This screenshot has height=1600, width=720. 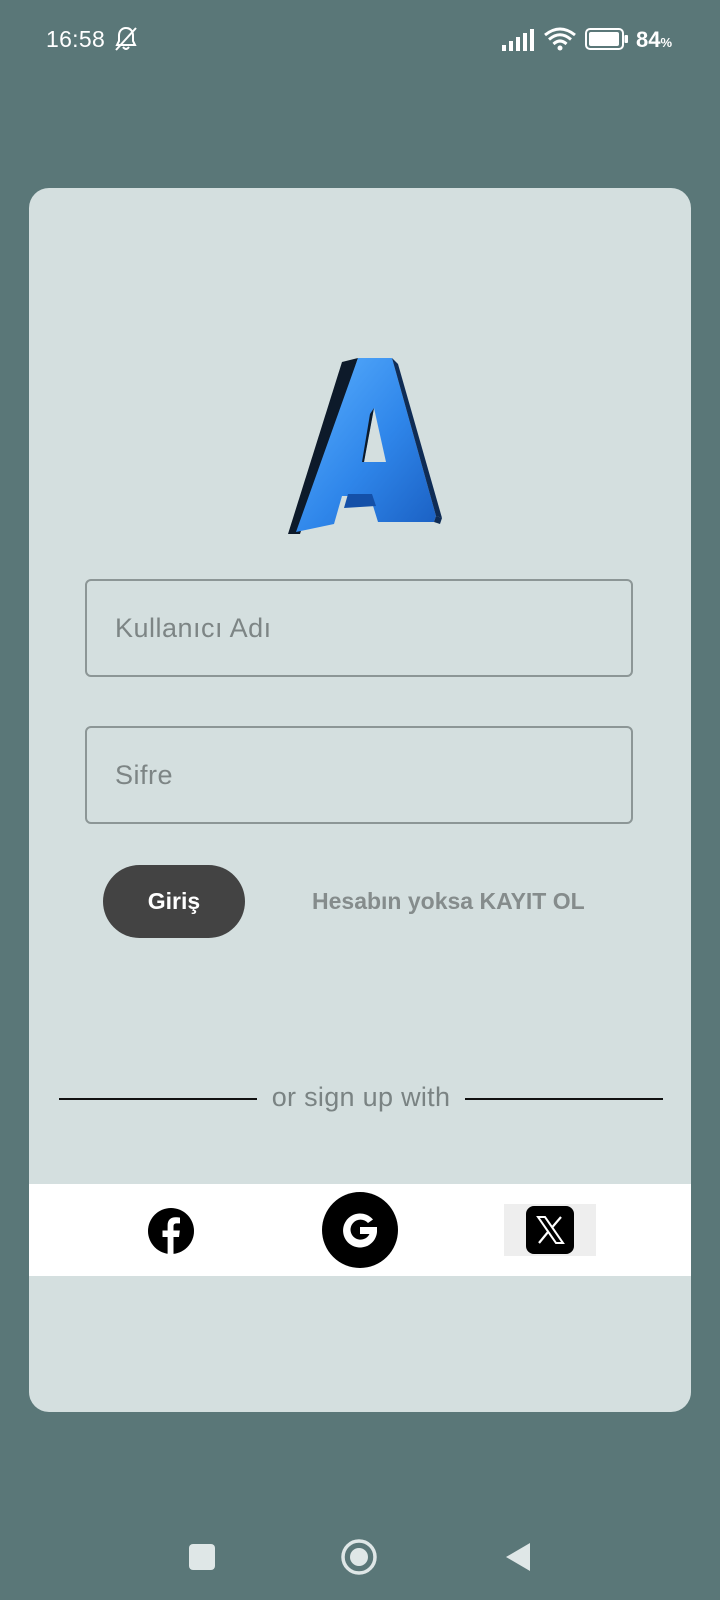 I want to click on password-input, so click(x=359, y=775).